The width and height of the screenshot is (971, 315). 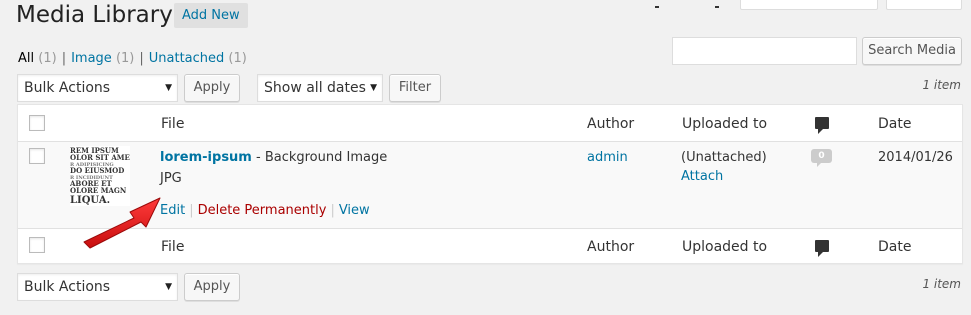 What do you see at coordinates (100, 157) in the screenshot?
I see `thumbnail-text-line: OLOR SIT AME` at bounding box center [100, 157].